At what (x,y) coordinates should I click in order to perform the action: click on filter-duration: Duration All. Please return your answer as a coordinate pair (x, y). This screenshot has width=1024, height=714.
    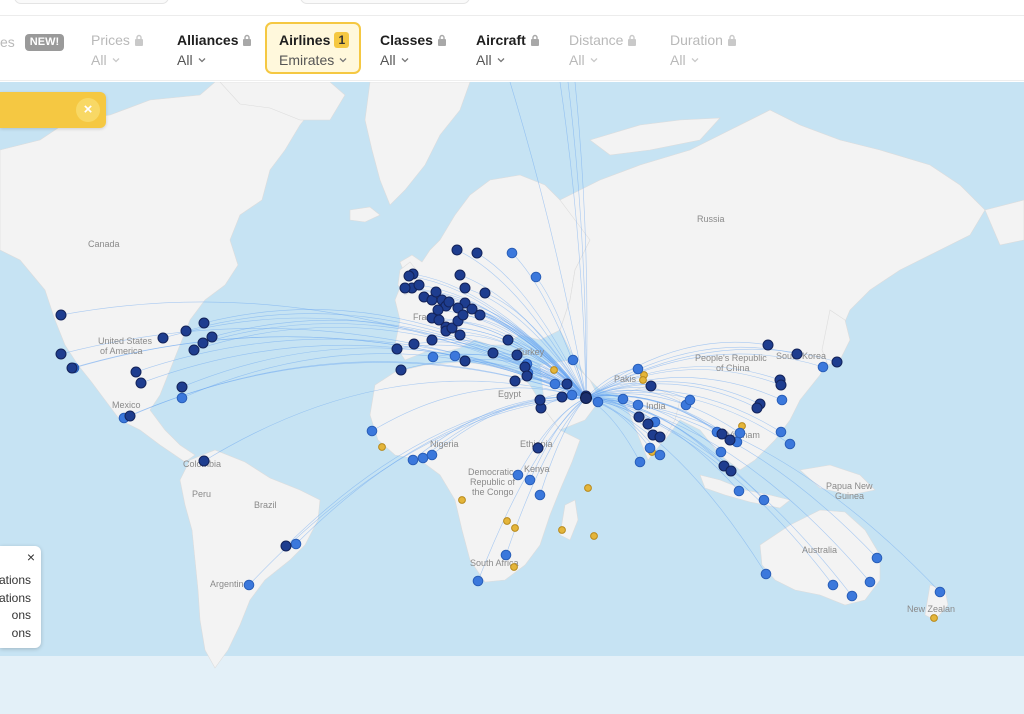
    Looking at the image, I should click on (703, 53).